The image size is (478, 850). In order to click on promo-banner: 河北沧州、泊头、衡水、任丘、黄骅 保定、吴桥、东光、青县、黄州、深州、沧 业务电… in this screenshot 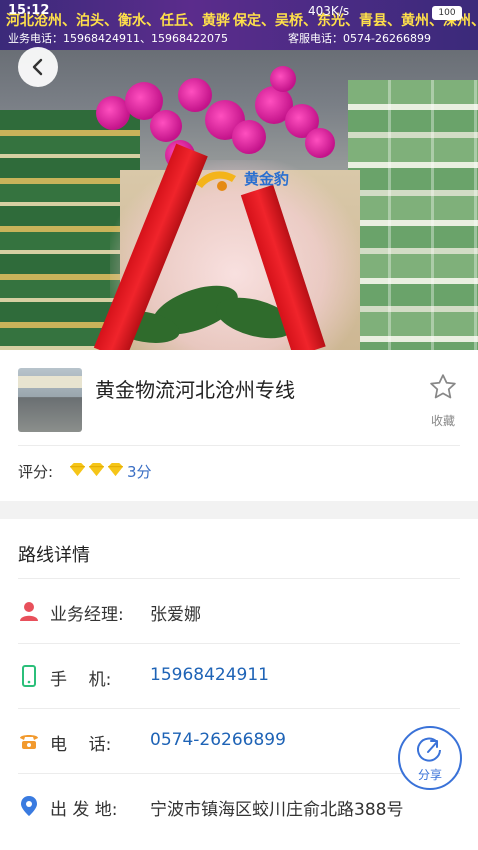, I will do `click(239, 25)`.